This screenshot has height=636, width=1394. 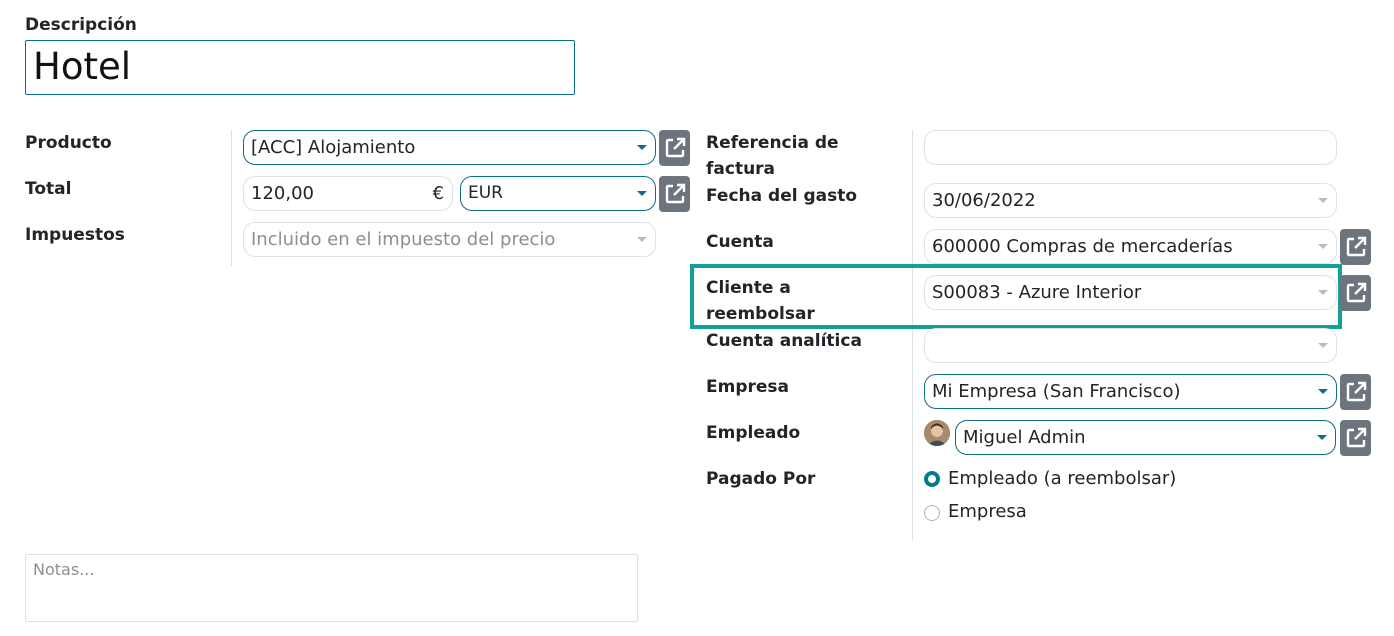 What do you see at coordinates (1037, 292) in the screenshot?
I see `customer-to-reinvoice-value: S00083 - Azure Interior` at bounding box center [1037, 292].